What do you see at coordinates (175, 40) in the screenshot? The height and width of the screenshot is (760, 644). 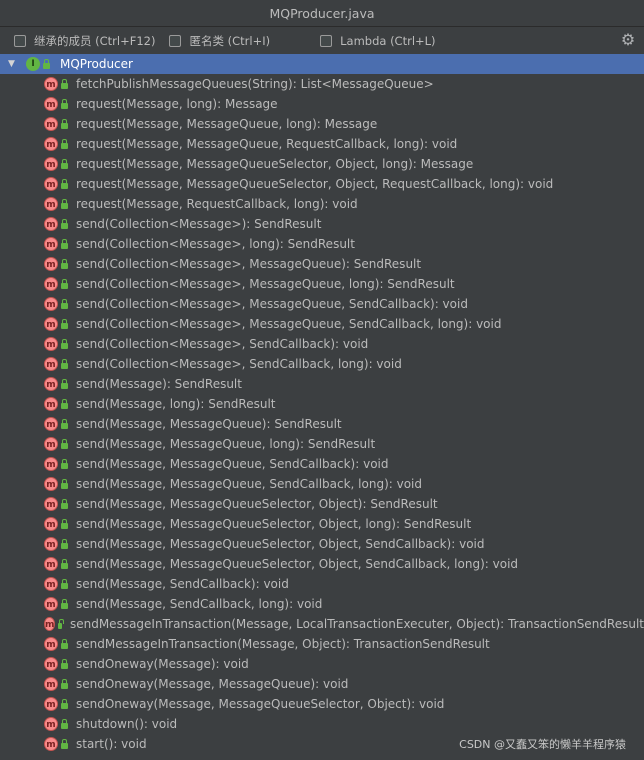 I see `anonymous-classes-checkbox` at bounding box center [175, 40].